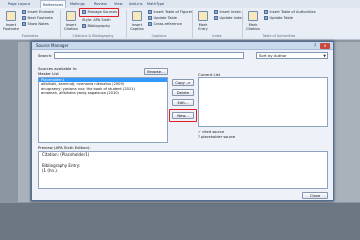 This screenshot has height=240, width=360. What do you see at coordinates (279, 36) in the screenshot?
I see `group-label-table-of-authorities: Table of Authorities` at bounding box center [279, 36].